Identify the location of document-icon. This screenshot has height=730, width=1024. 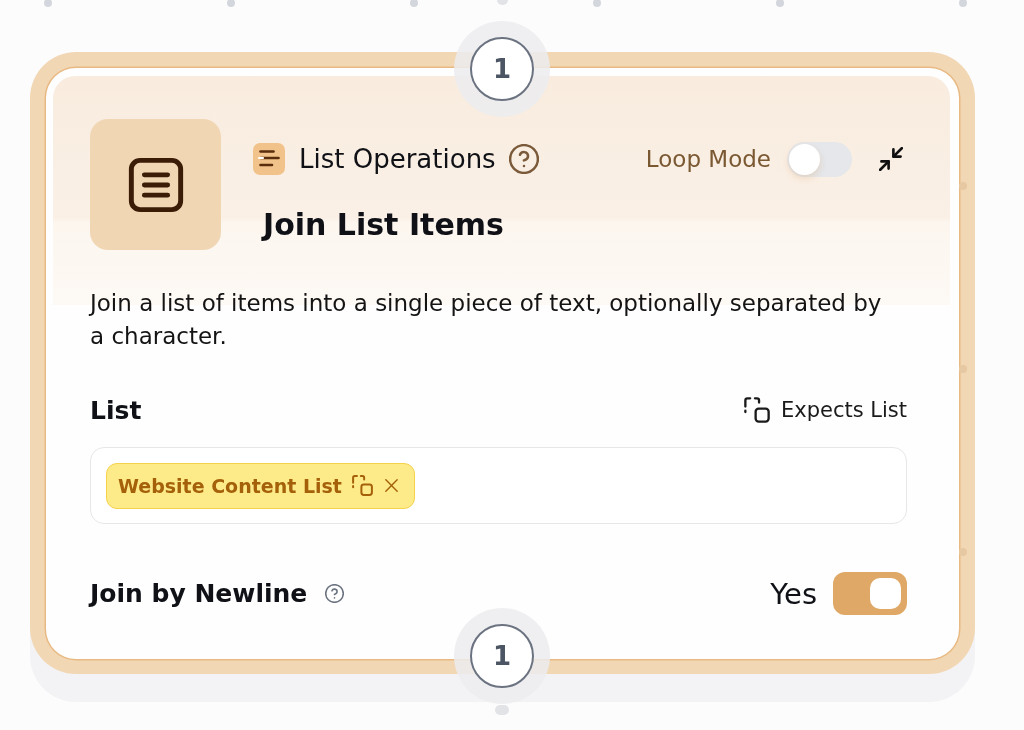
(155, 184).